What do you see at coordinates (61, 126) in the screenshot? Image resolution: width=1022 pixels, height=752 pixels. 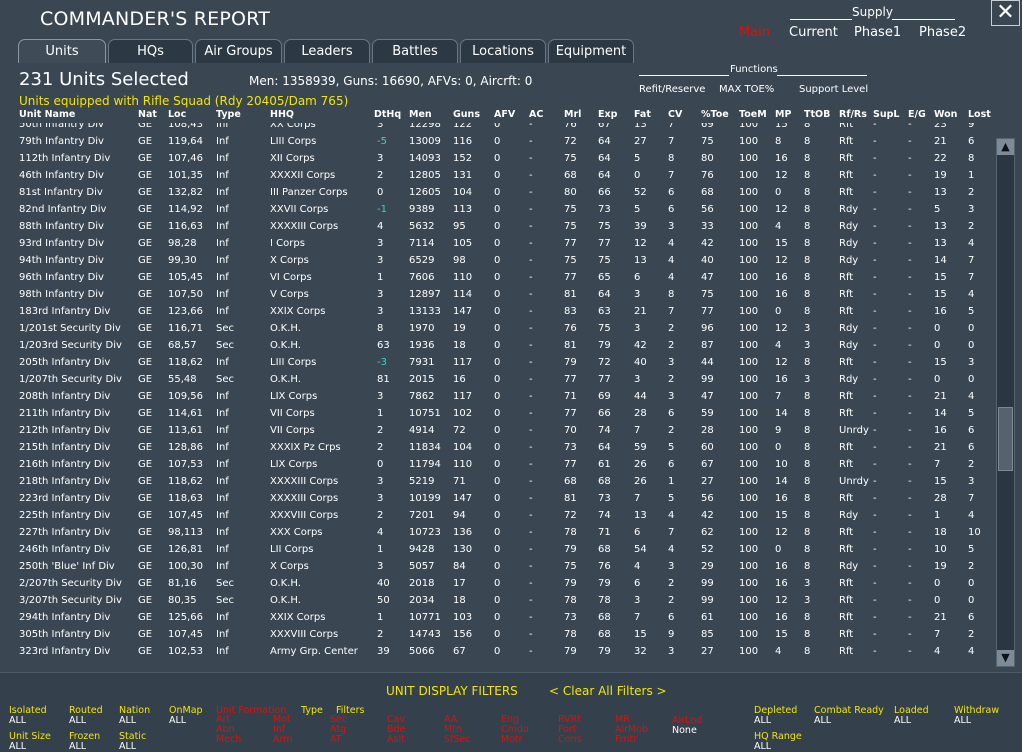 I see `table-cell: 50th Infantry Div` at bounding box center [61, 126].